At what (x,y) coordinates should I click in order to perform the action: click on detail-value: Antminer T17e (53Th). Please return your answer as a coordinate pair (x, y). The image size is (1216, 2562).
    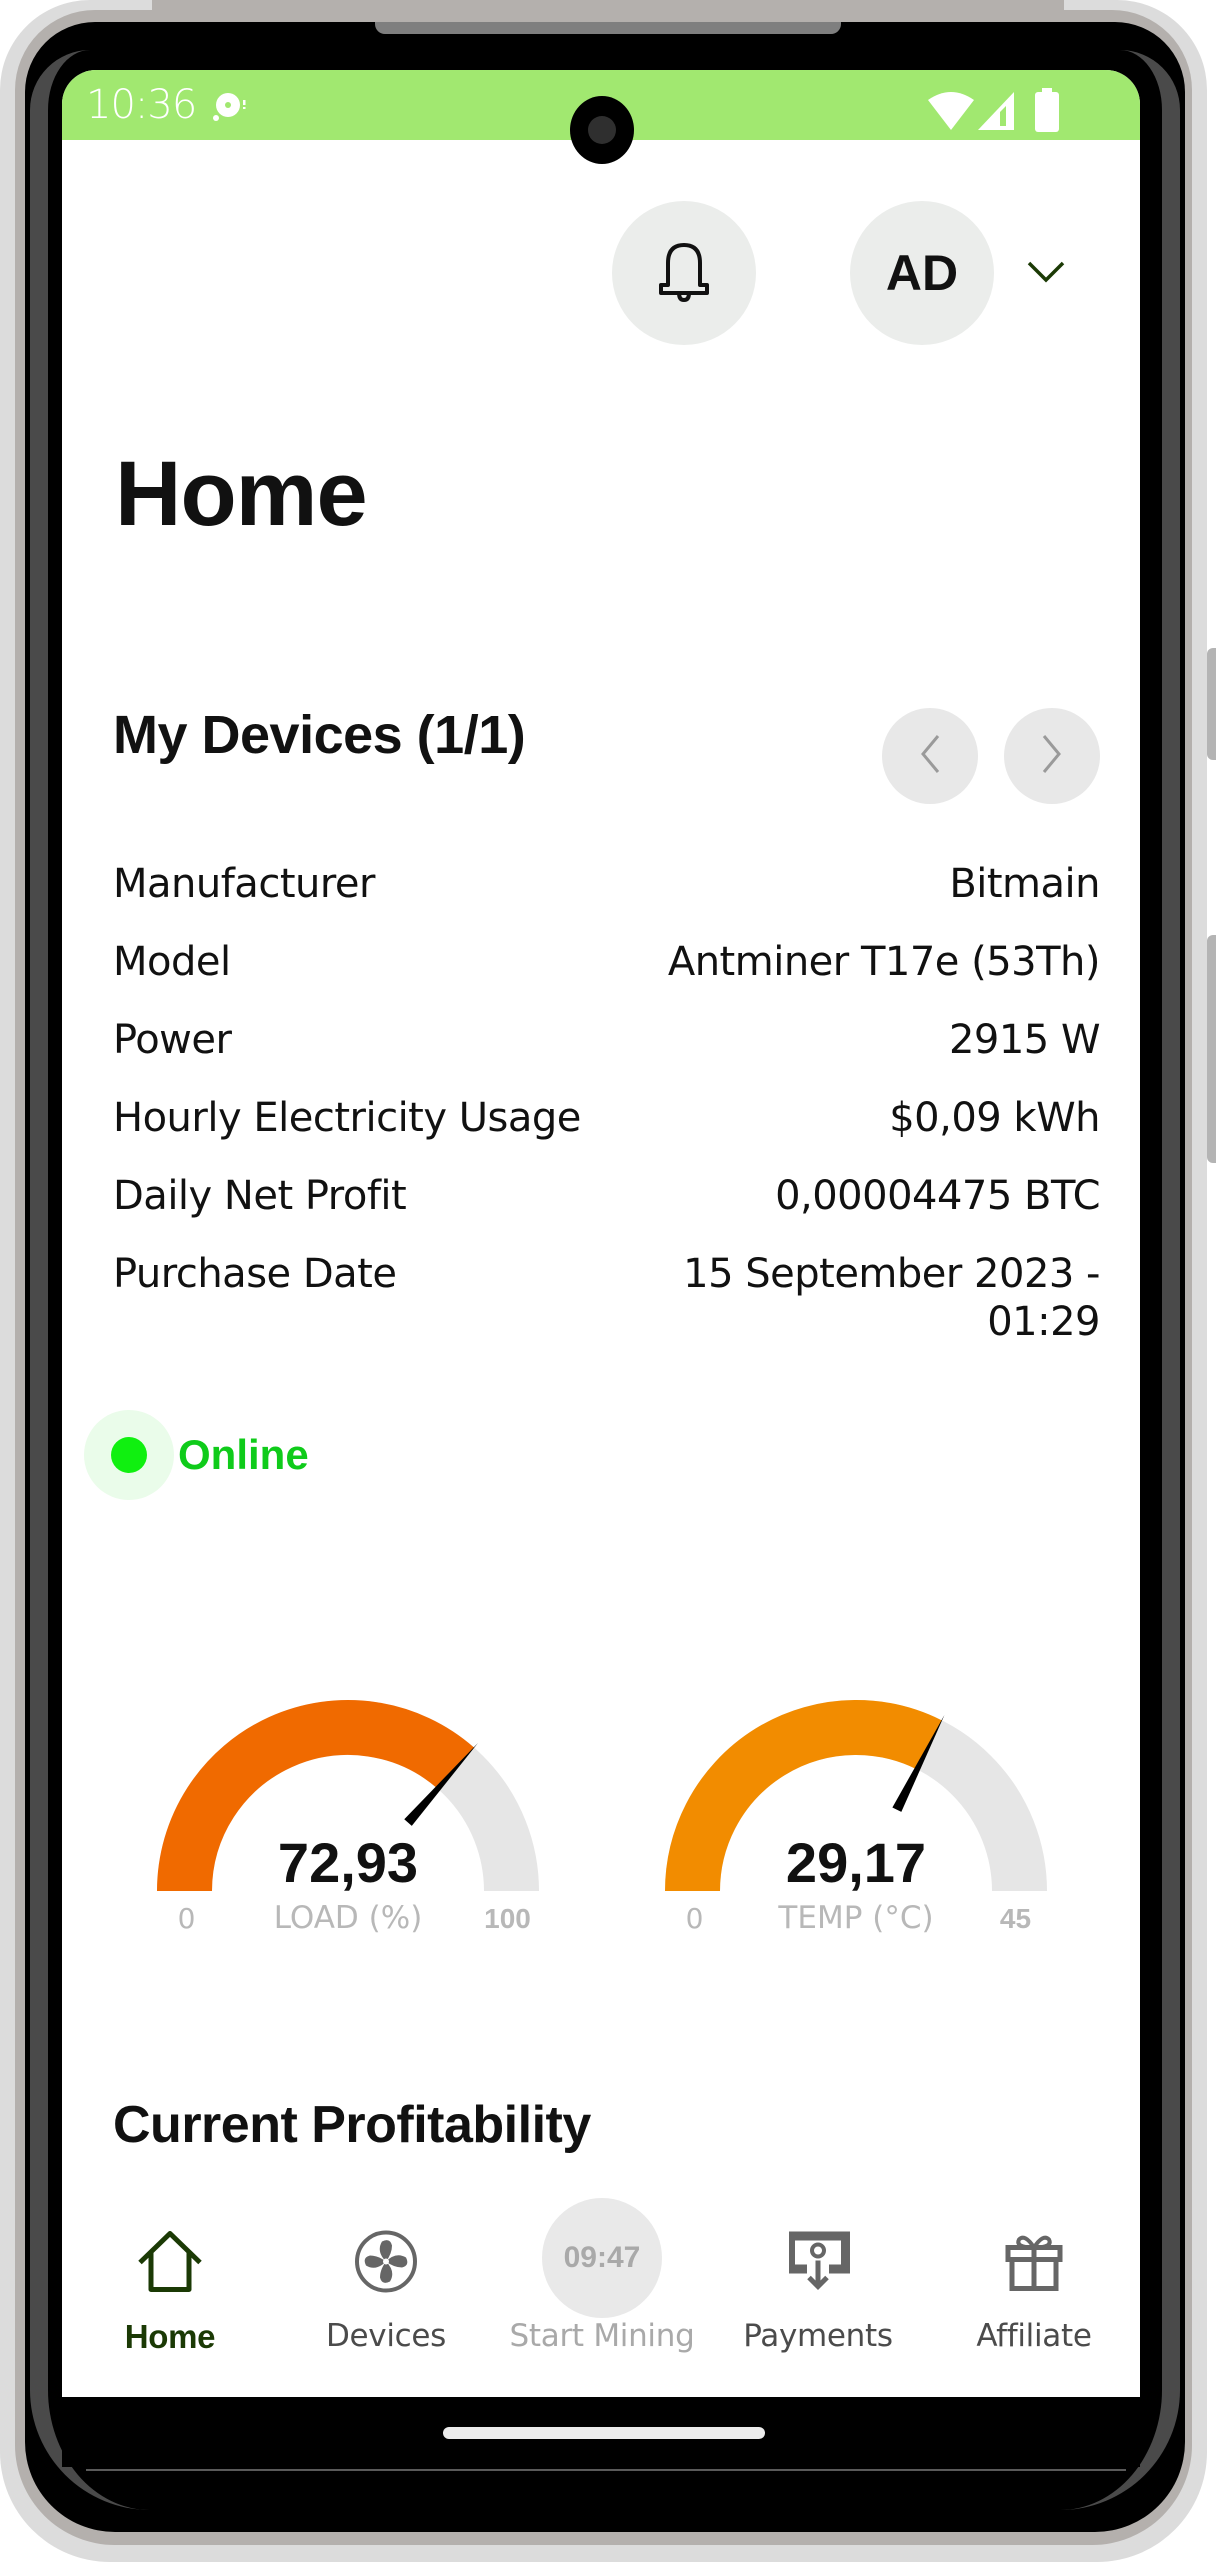
    Looking at the image, I should click on (884, 962).